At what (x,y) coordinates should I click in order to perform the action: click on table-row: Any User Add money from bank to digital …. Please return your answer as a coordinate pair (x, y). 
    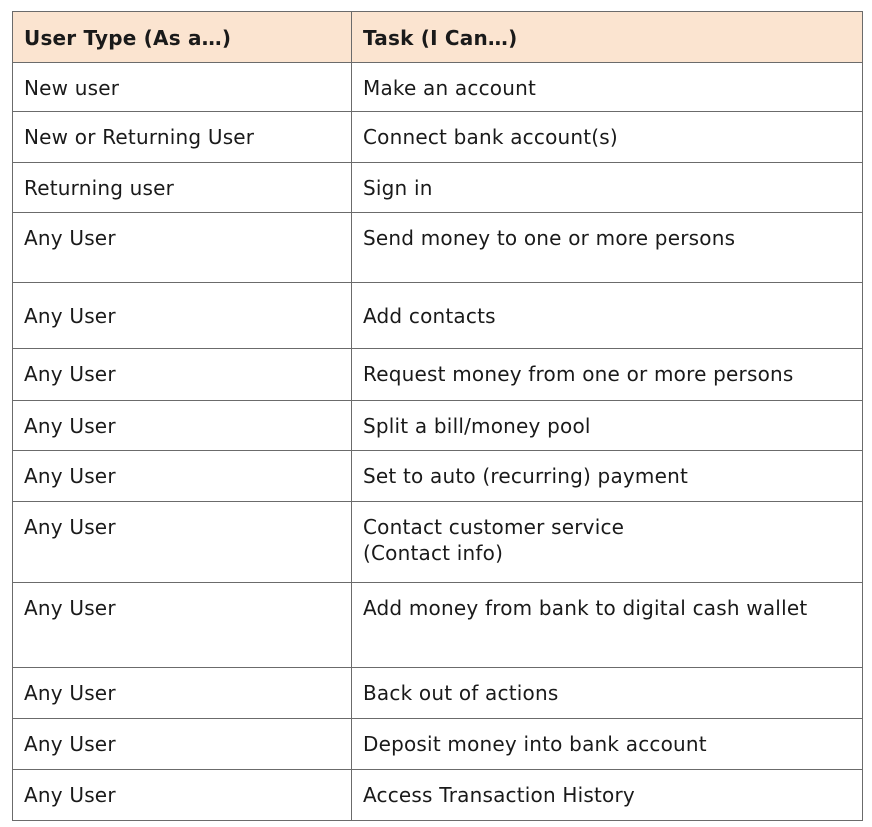
    Looking at the image, I should click on (437, 625).